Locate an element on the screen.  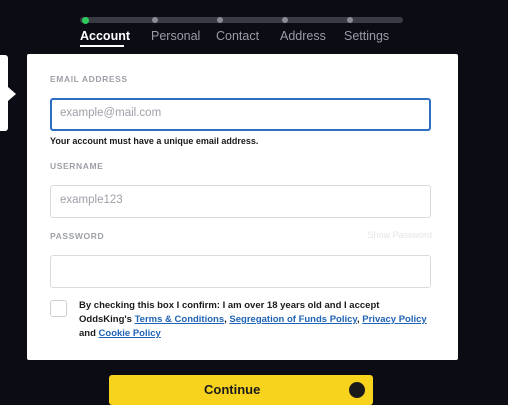
email-field: example@mail.com is located at coordinates (240, 114).